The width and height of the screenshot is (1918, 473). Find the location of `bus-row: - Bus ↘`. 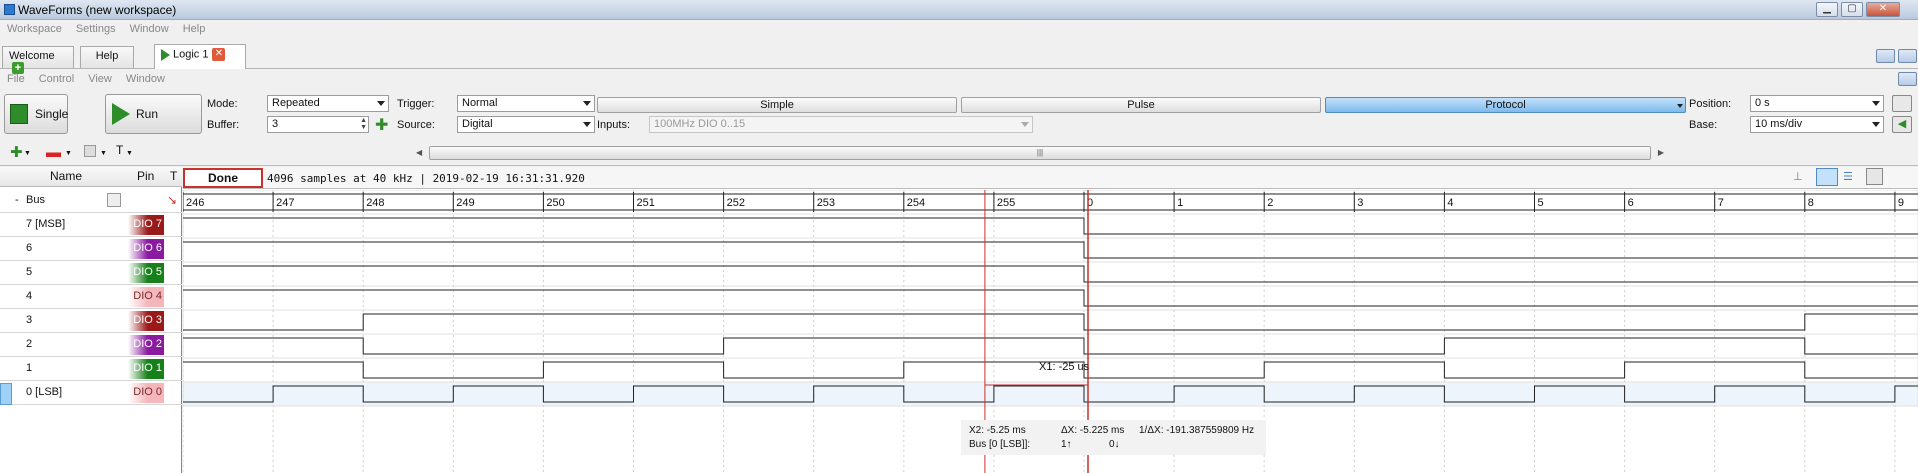

bus-row: - Bus ↘ is located at coordinates (91, 201).